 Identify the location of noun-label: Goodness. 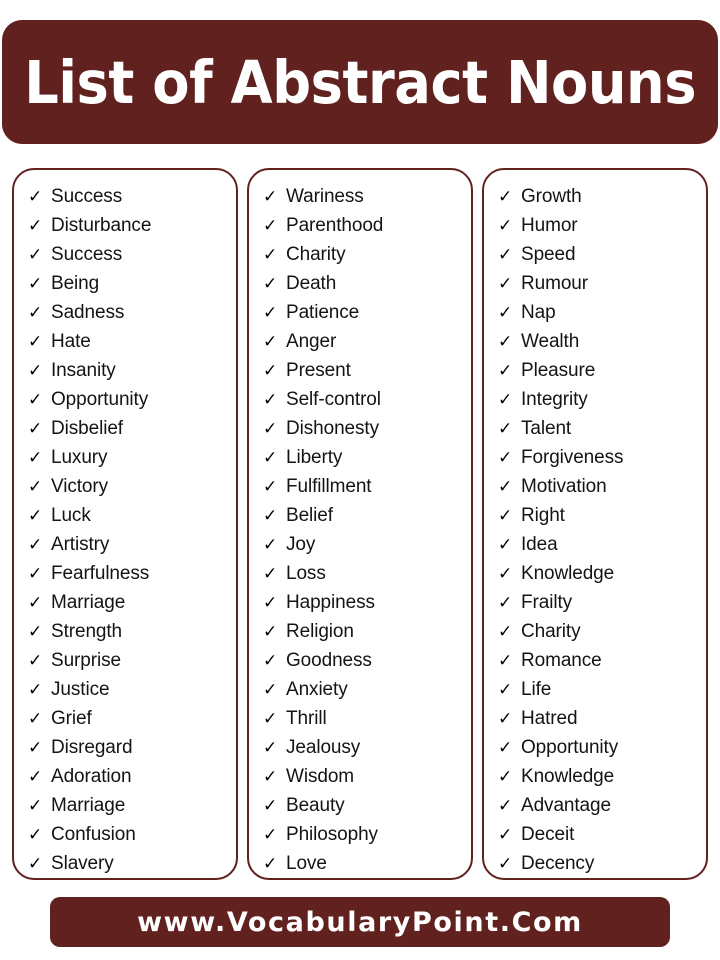
(329, 660).